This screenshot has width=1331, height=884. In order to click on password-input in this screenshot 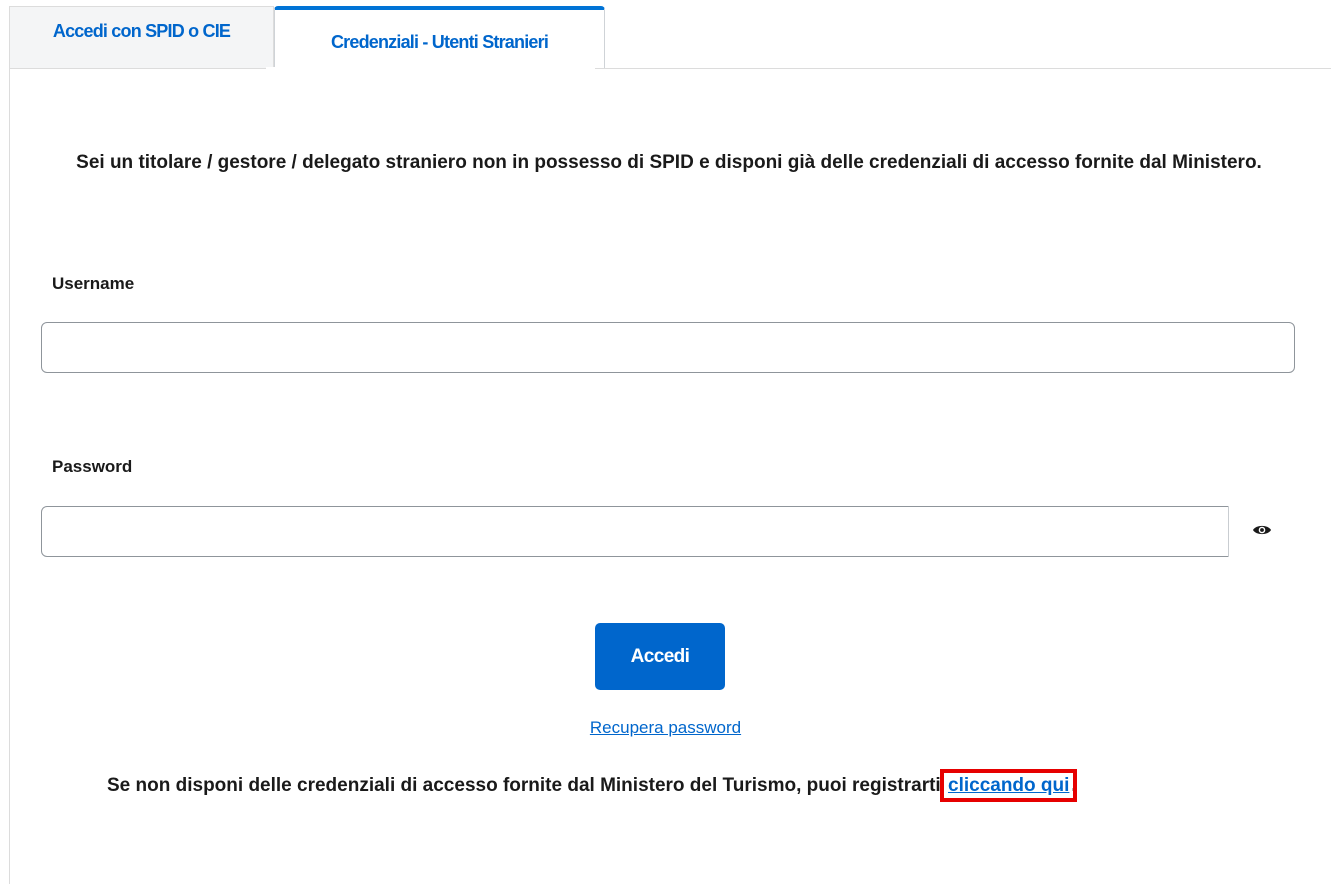, I will do `click(635, 531)`.